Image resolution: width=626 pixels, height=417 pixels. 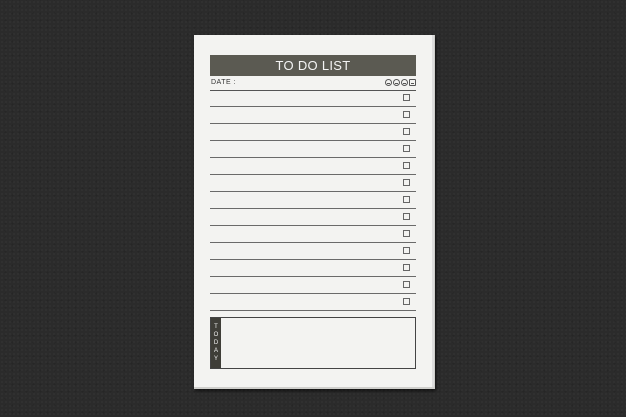 I want to click on today-letter: A, so click(x=215, y=351).